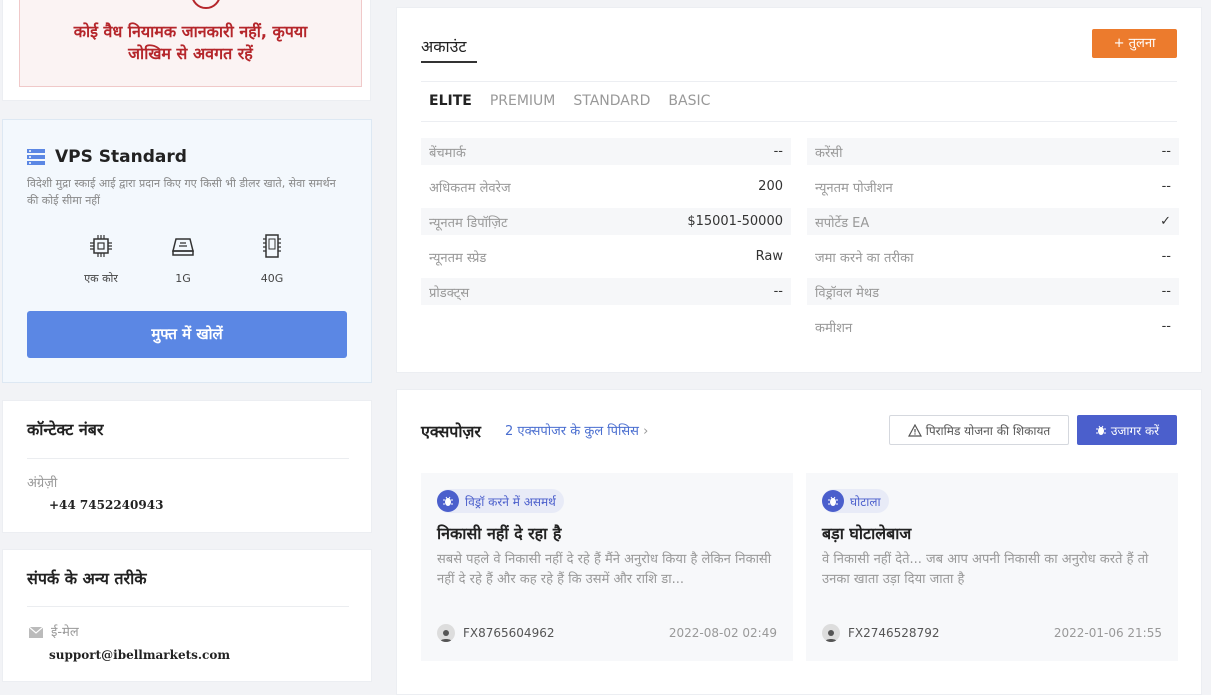 This screenshot has height=695, width=1211. Describe the element at coordinates (101, 246) in the screenshot. I see `cpu-icon` at that location.